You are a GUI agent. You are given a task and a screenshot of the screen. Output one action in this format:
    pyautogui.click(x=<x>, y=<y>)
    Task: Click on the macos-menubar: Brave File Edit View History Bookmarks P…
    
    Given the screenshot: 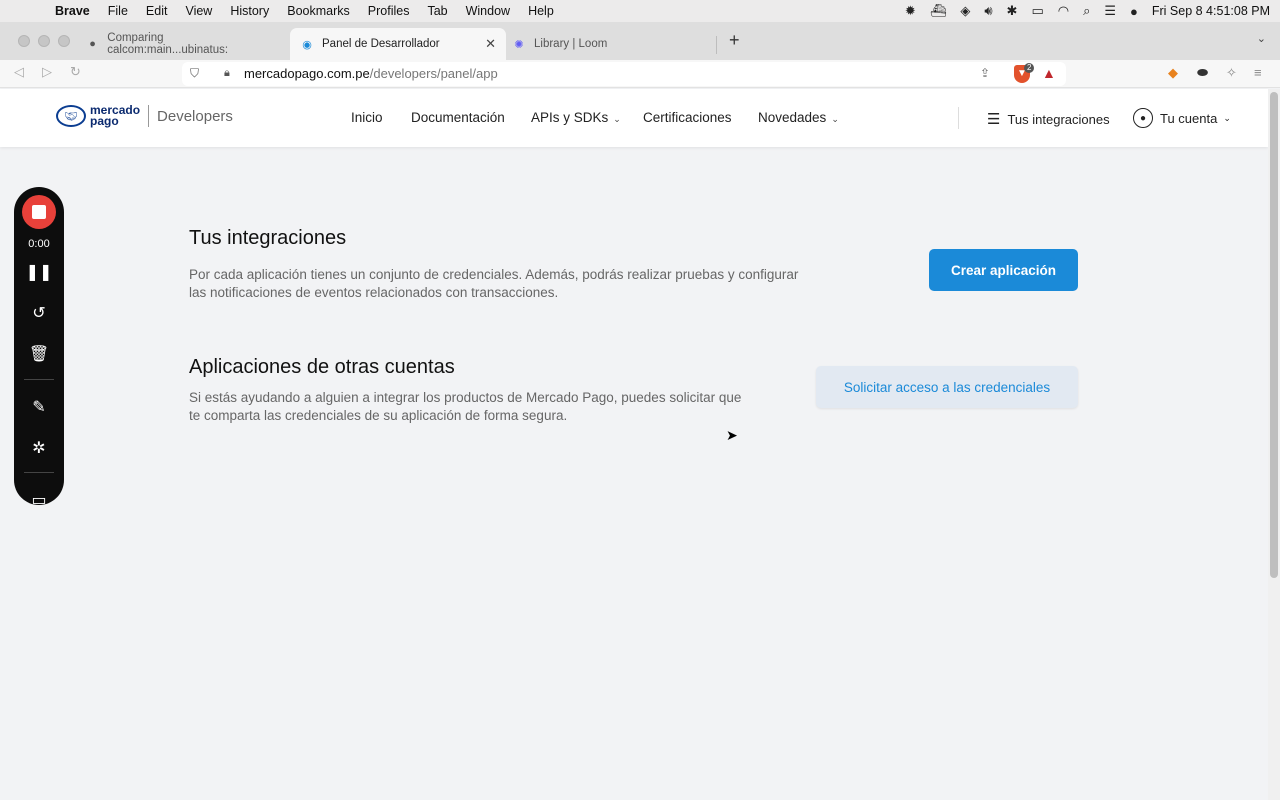 What is the action you would take?
    pyautogui.click(x=640, y=11)
    